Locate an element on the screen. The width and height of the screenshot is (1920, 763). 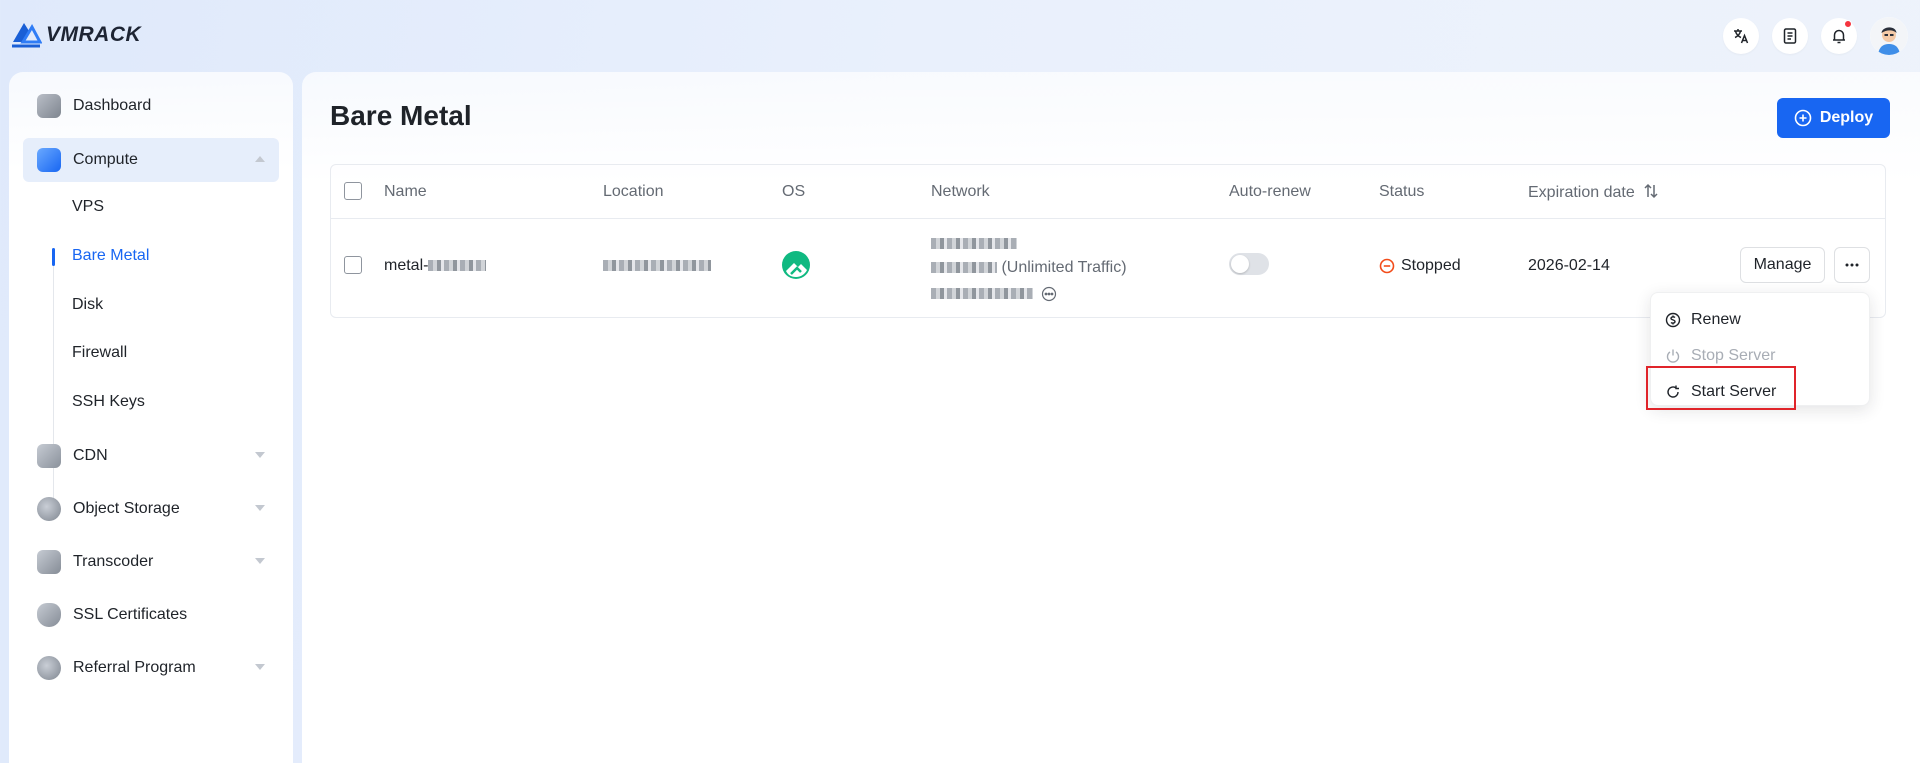
active-submenu-marker is located at coordinates (53, 257).